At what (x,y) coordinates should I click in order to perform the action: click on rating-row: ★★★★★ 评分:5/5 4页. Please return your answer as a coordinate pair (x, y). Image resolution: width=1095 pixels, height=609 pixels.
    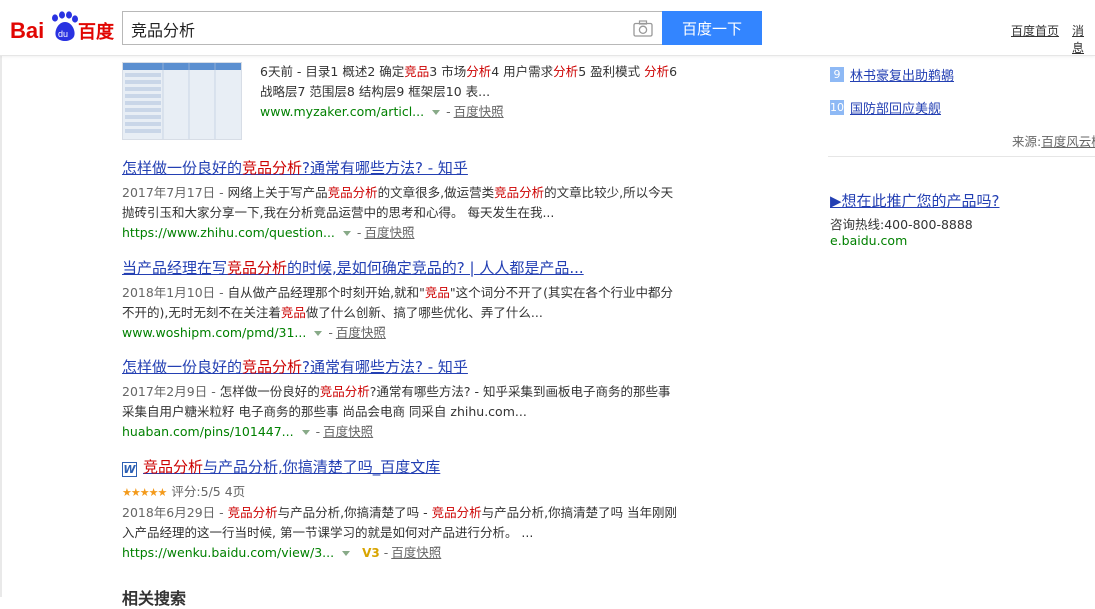
    Looking at the image, I should click on (402, 492).